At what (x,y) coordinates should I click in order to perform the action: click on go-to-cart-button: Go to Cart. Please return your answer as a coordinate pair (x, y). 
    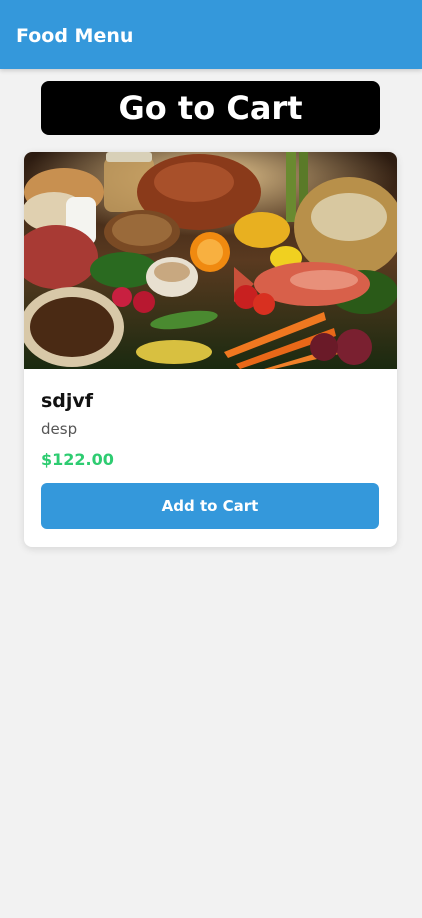
    Looking at the image, I should click on (210, 108).